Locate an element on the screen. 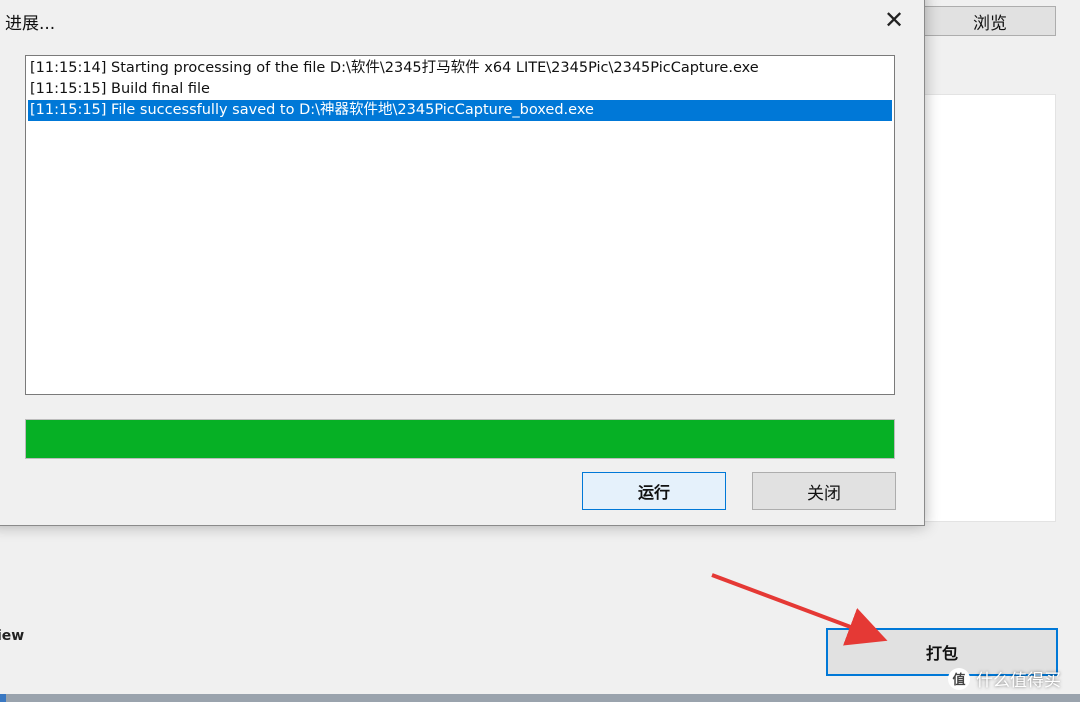 This screenshot has width=1080, height=702. watermark: 值 什么值得买 is located at coordinates (1004, 678).